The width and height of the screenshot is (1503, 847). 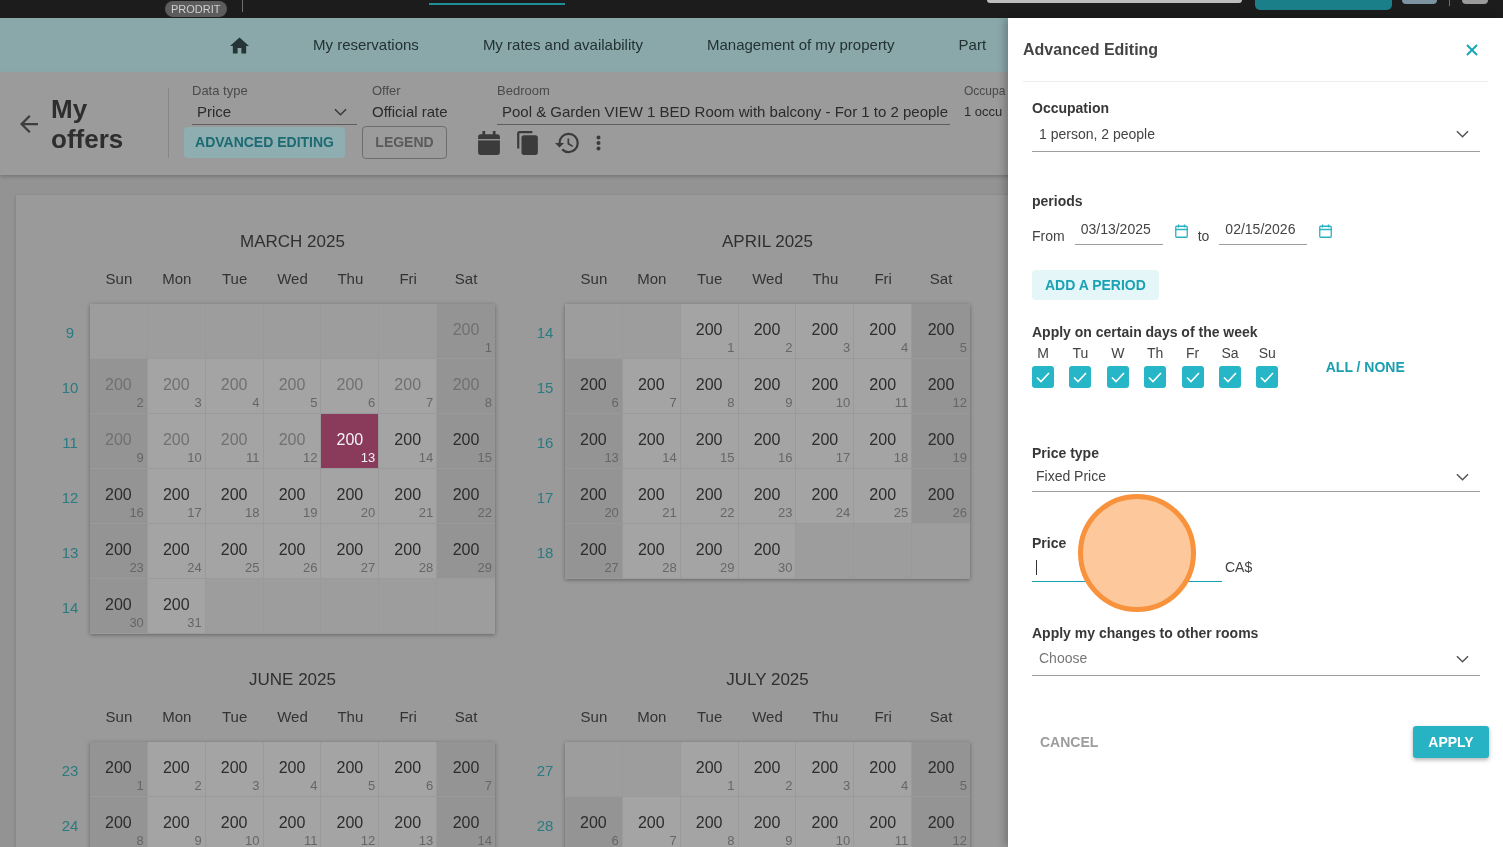 I want to click on select-field: Price, so click(x=274, y=112).